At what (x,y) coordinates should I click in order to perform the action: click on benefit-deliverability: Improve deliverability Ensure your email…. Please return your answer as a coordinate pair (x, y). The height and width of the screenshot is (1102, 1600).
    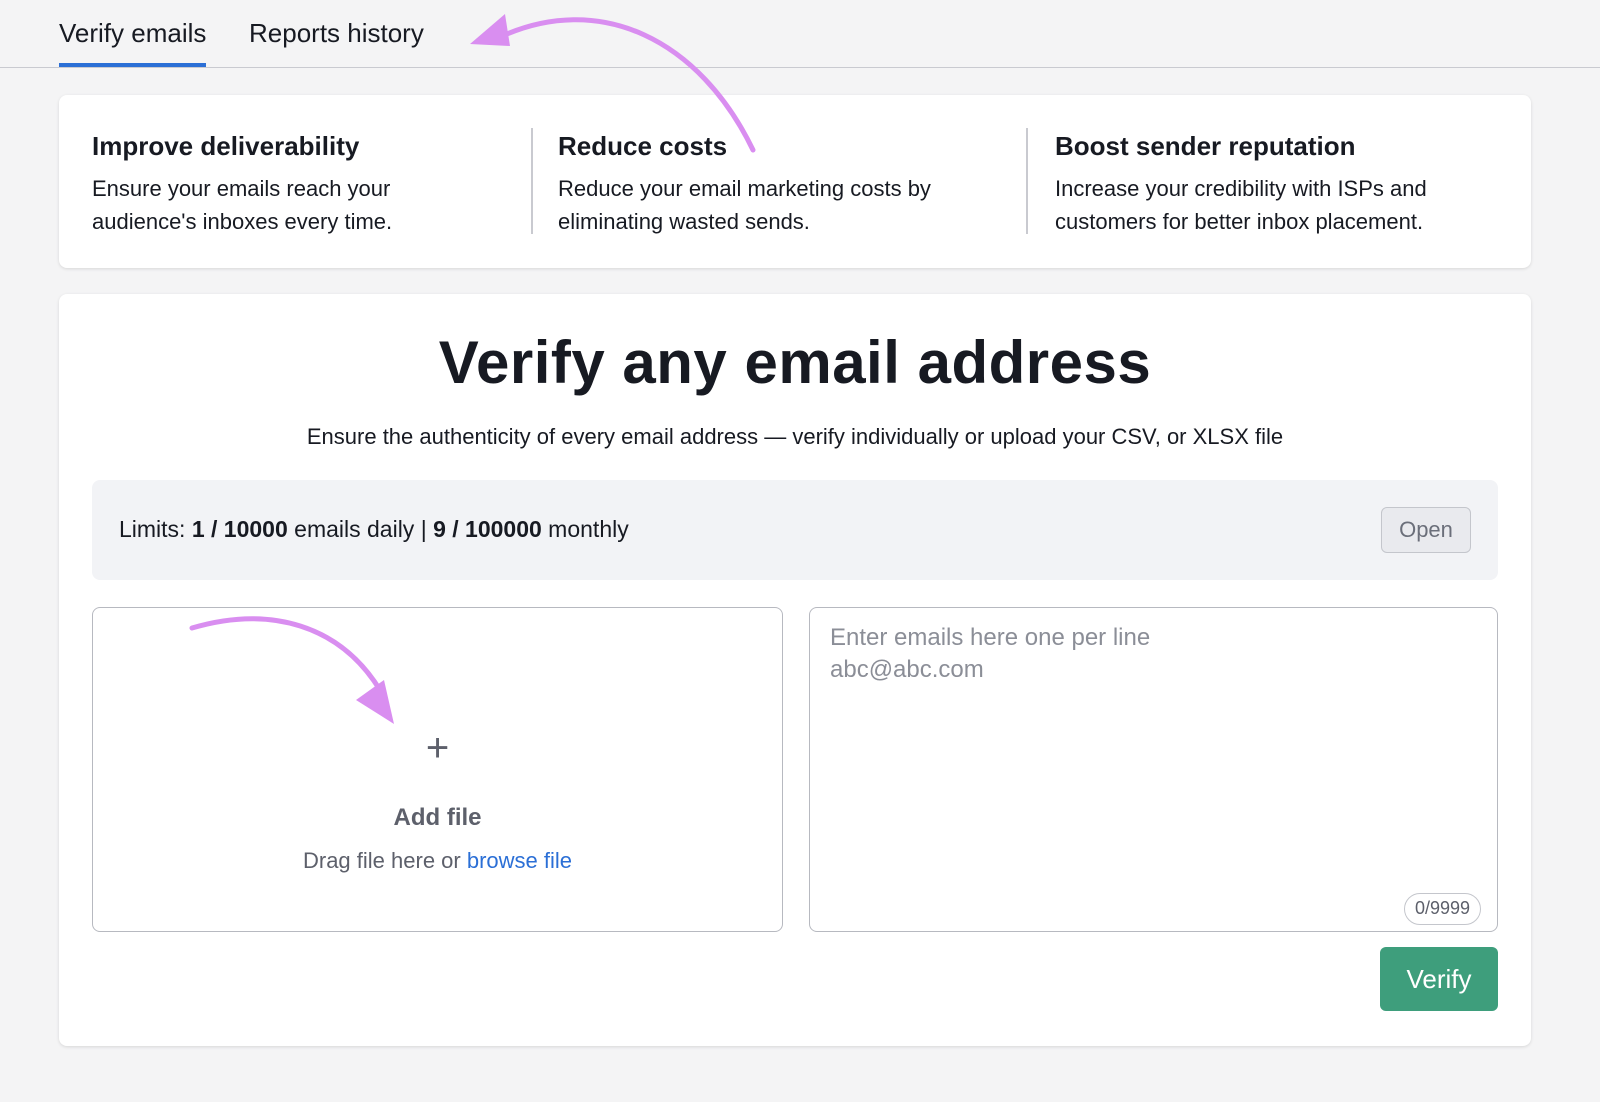
    Looking at the image, I should click on (302, 184).